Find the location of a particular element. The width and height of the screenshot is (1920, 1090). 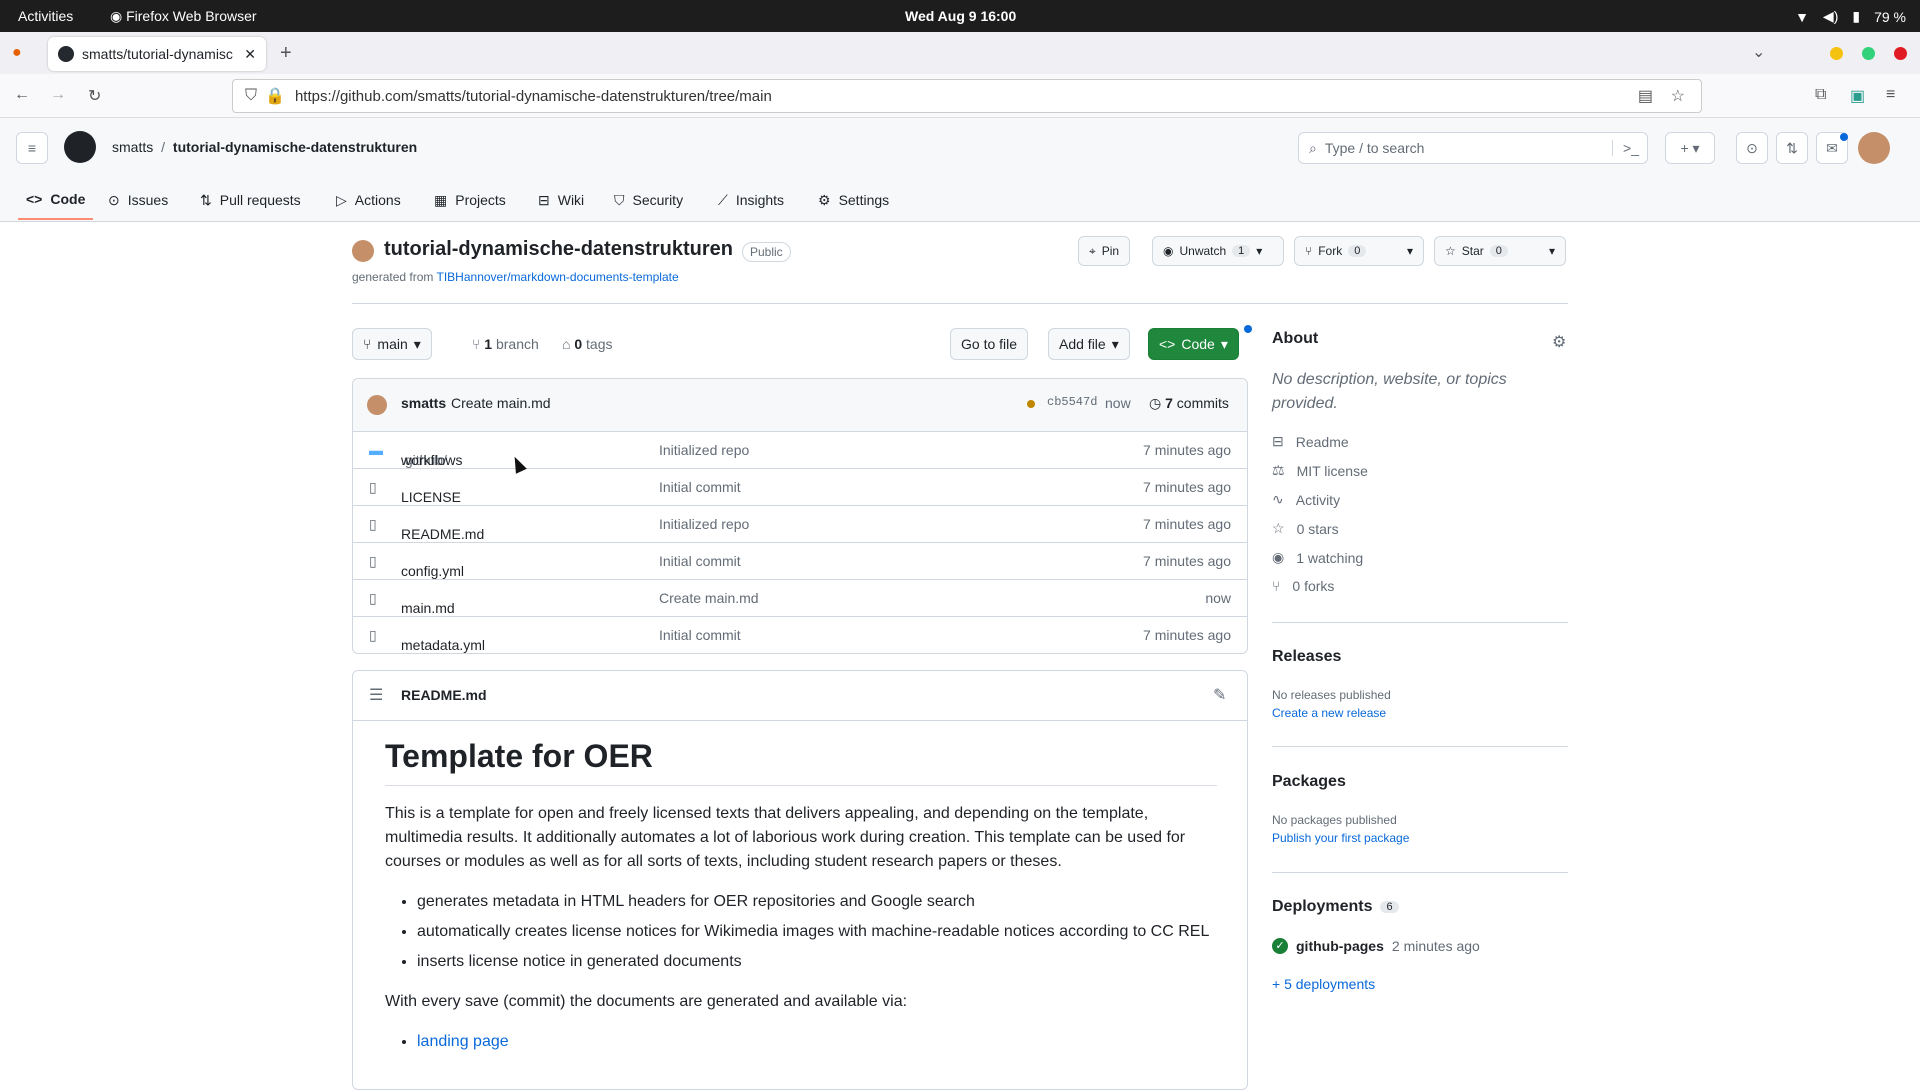

back-icon: ← is located at coordinates (22, 95).